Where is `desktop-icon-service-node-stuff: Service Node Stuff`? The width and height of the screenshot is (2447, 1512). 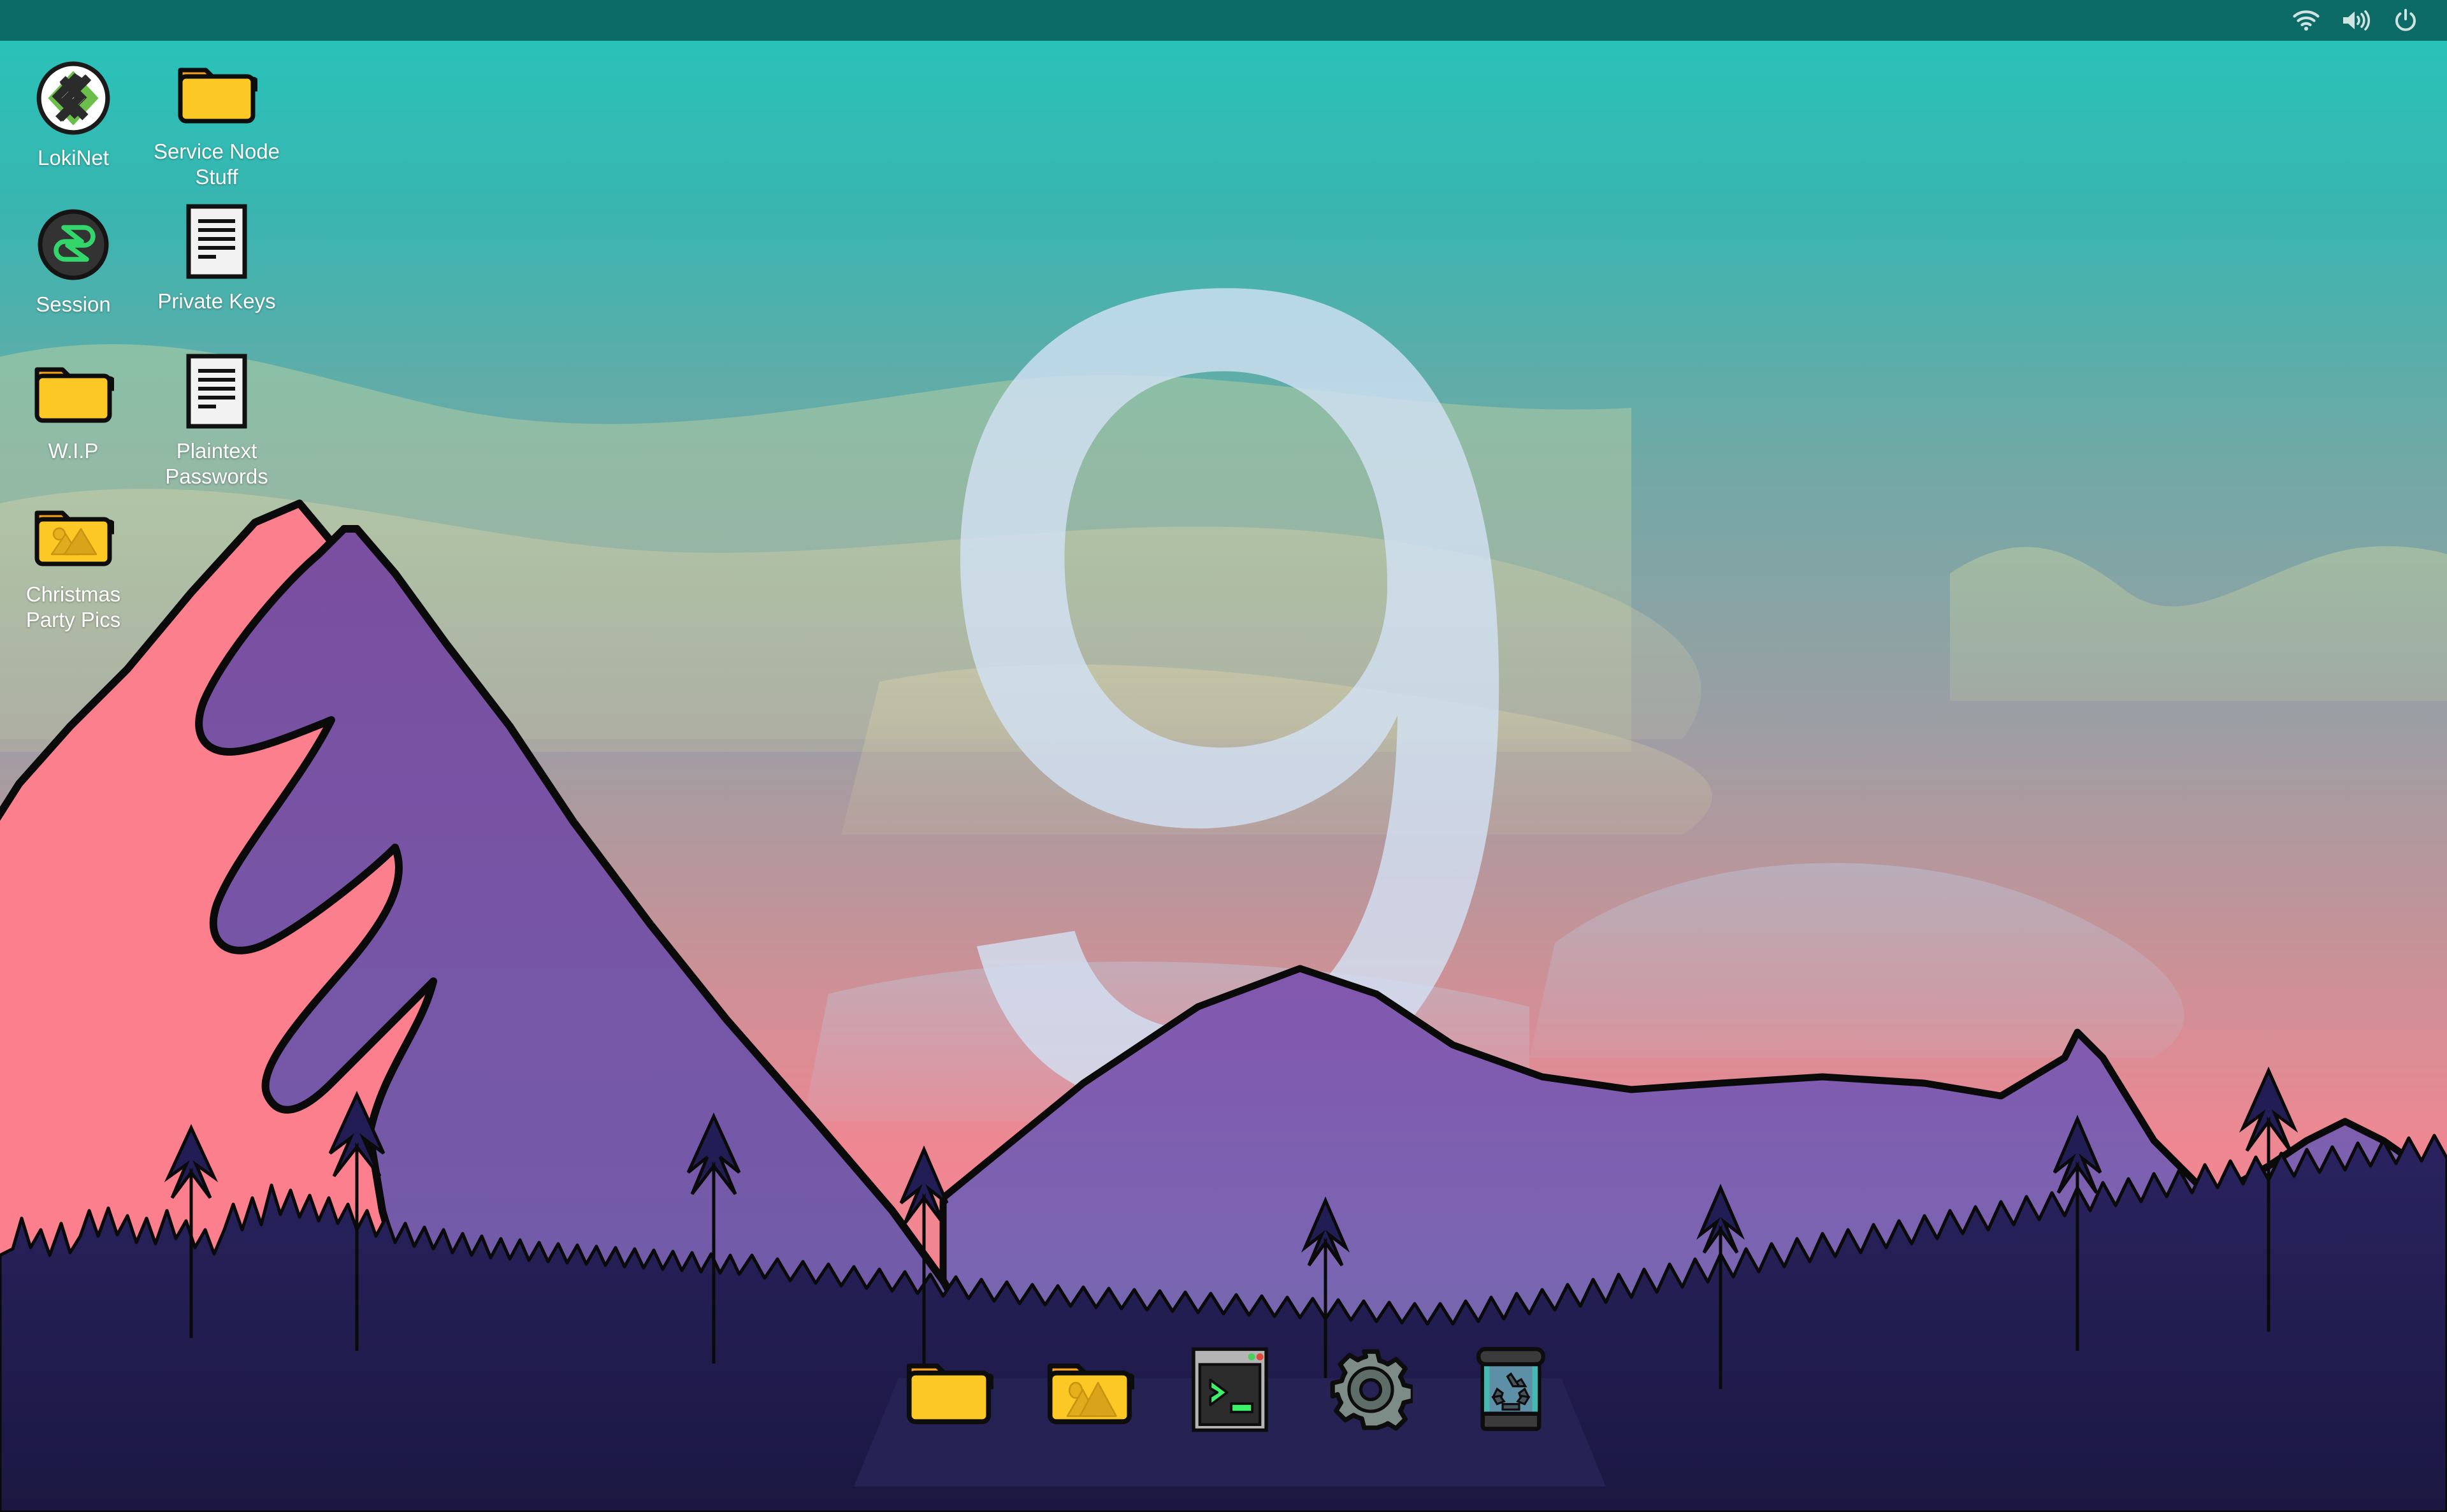
desktop-icon-service-node-stuff: Service Node Stuff is located at coordinates (217, 118).